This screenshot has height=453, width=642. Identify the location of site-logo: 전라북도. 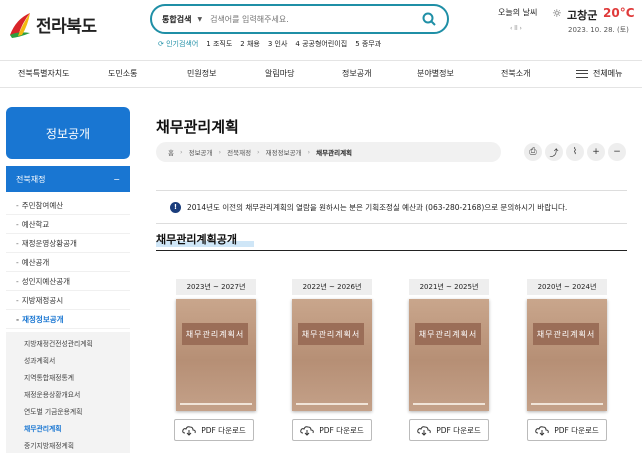
(58, 24).